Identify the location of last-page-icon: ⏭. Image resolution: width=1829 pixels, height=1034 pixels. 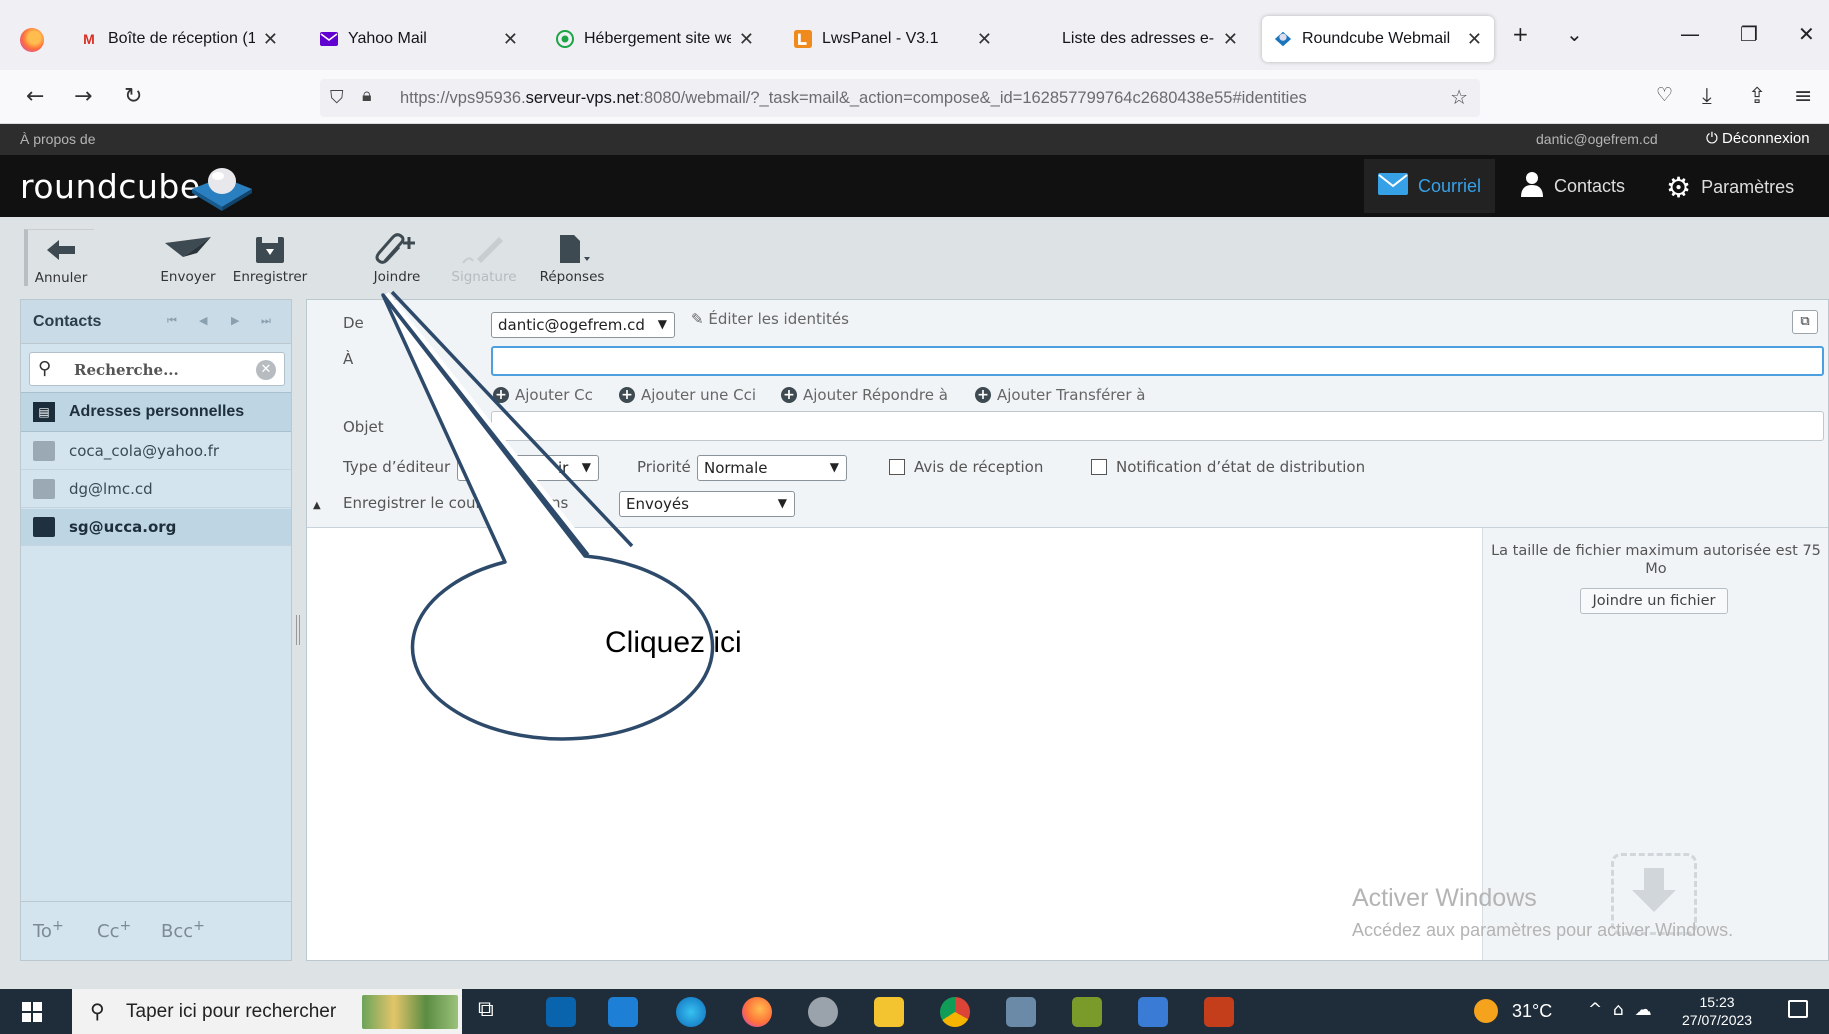
(266, 321).